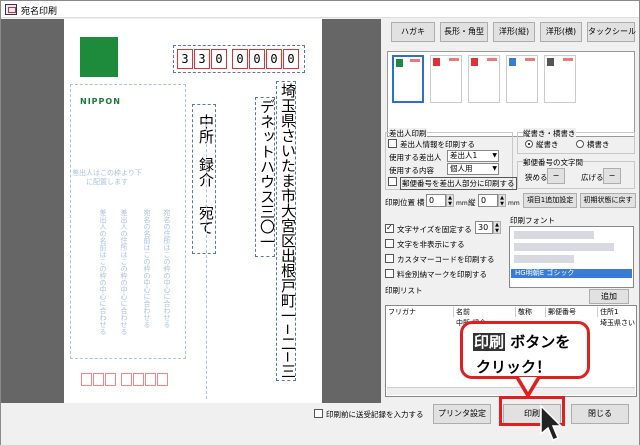 This screenshot has width=640, height=445. I want to click on callout-bubble: 印刷 ボタンを クリック！, so click(525, 350).